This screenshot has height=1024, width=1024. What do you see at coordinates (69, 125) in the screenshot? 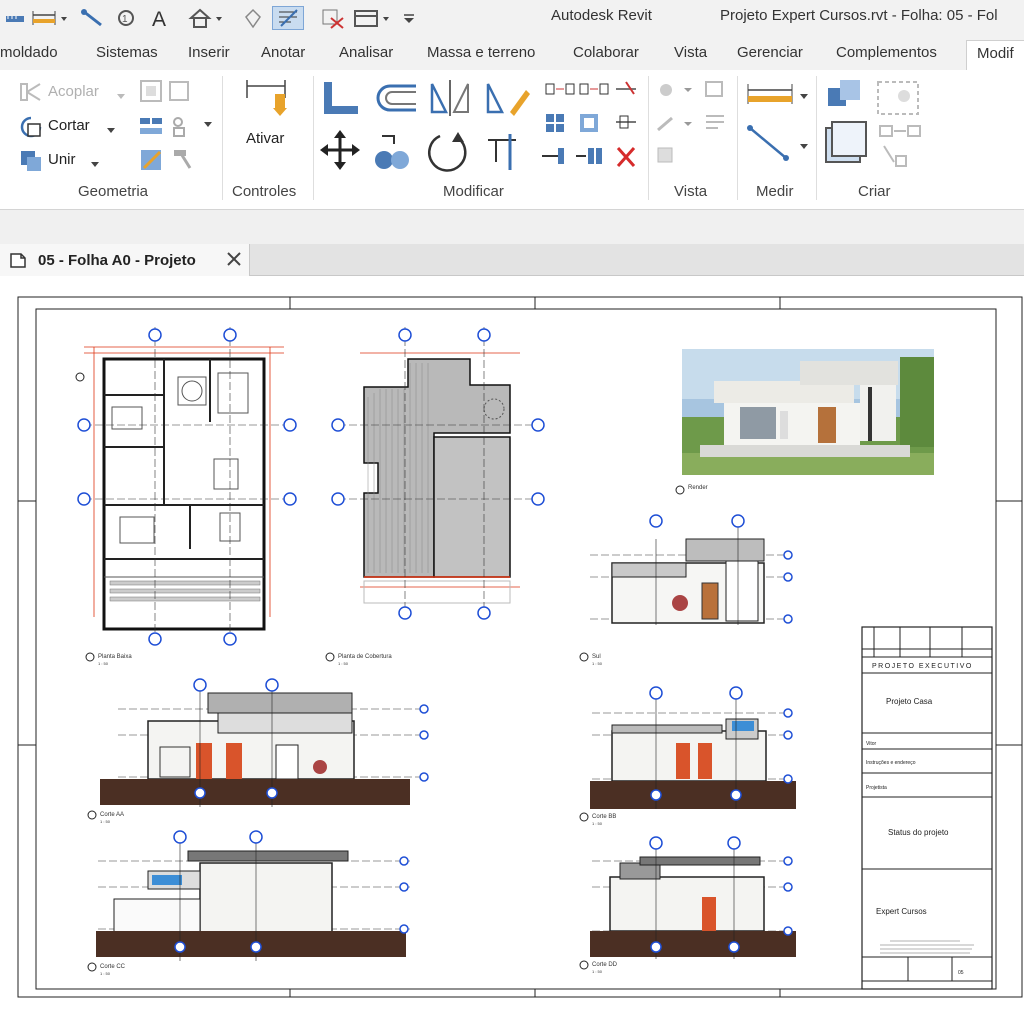
I see `cortar-button: Cortar` at bounding box center [69, 125].